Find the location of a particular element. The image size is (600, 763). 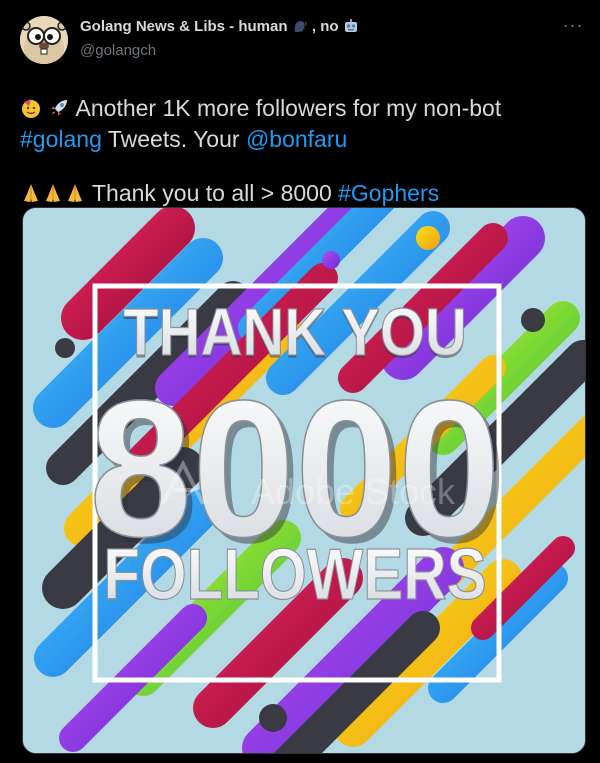

dot-gray-left is located at coordinates (65, 348).